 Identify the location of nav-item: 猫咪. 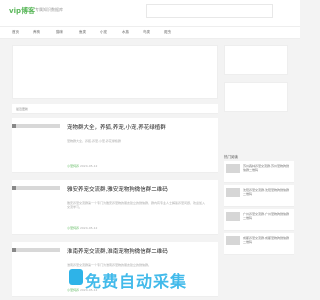
(59, 32).